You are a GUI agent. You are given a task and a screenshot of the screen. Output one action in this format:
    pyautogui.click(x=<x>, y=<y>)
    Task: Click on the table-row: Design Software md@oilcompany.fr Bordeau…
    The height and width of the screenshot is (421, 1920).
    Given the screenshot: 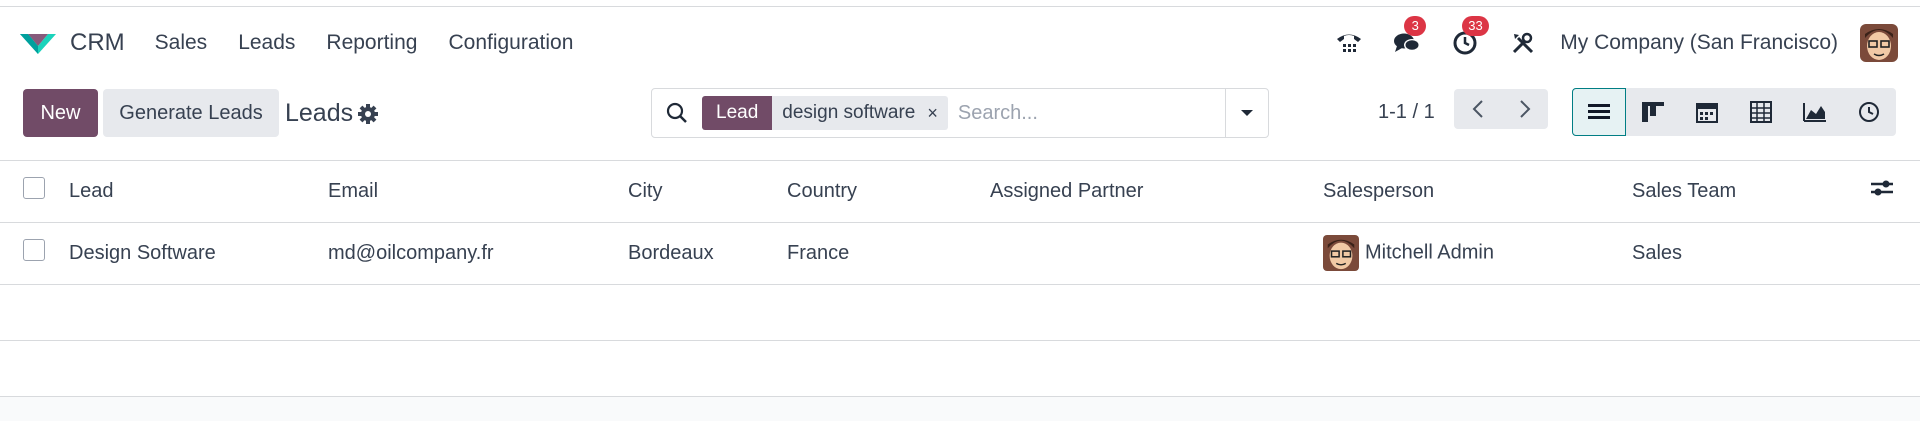 What is the action you would take?
    pyautogui.click(x=960, y=253)
    